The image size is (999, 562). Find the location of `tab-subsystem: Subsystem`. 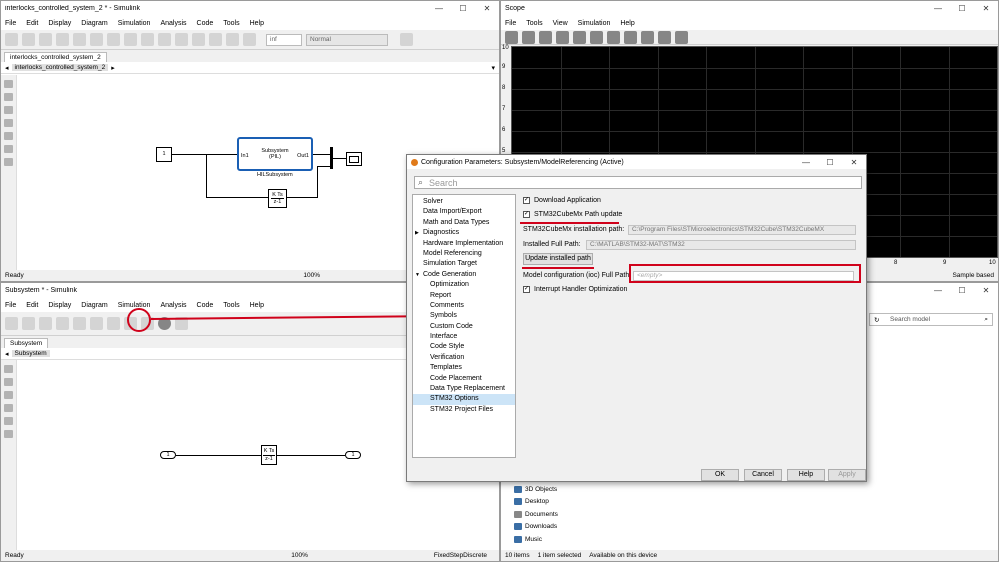

tab-subsystem: Subsystem is located at coordinates (26, 343).